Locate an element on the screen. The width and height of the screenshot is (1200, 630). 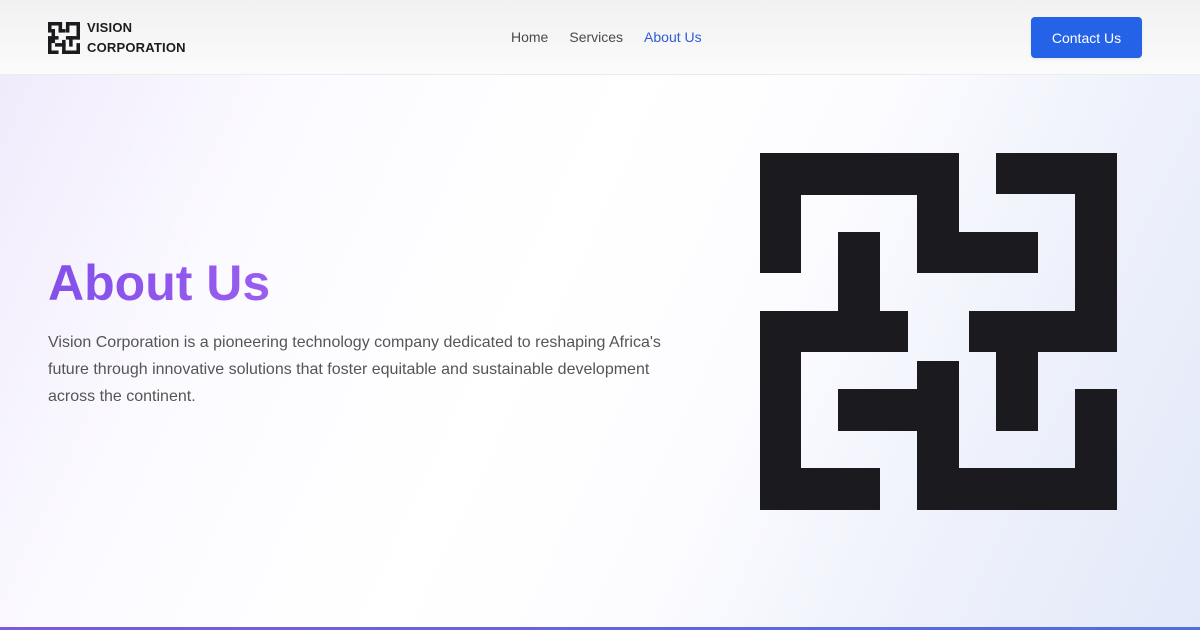
page-title: About Us is located at coordinates (159, 283).